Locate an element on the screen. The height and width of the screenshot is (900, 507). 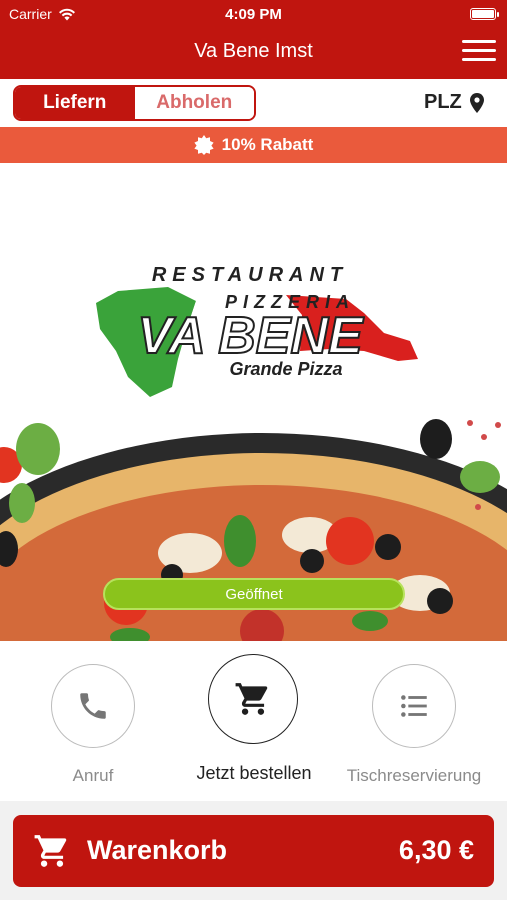
list-icon is located at coordinates (414, 706).